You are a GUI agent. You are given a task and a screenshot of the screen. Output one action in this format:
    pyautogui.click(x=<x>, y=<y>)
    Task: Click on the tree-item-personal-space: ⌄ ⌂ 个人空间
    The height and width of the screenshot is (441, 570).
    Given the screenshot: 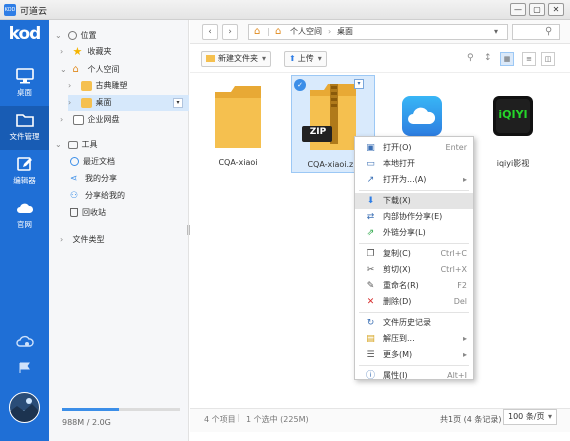 What is the action you would take?
    pyautogui.click(x=124, y=70)
    